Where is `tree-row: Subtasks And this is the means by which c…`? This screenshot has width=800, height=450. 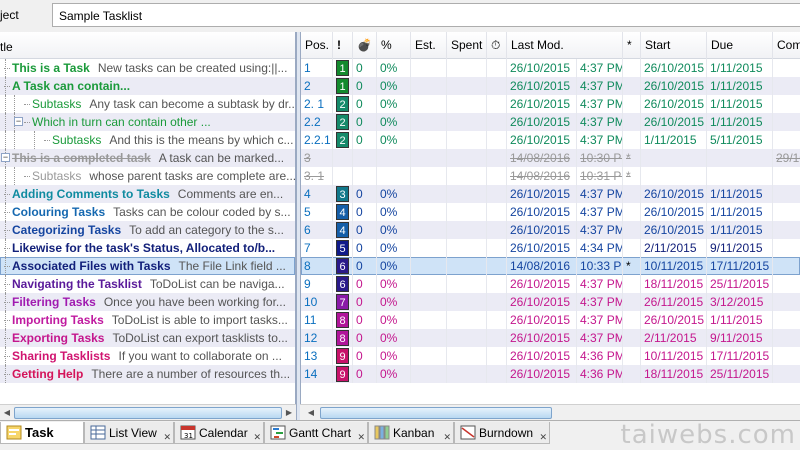 tree-row: Subtasks And this is the means by which c… is located at coordinates (147, 140).